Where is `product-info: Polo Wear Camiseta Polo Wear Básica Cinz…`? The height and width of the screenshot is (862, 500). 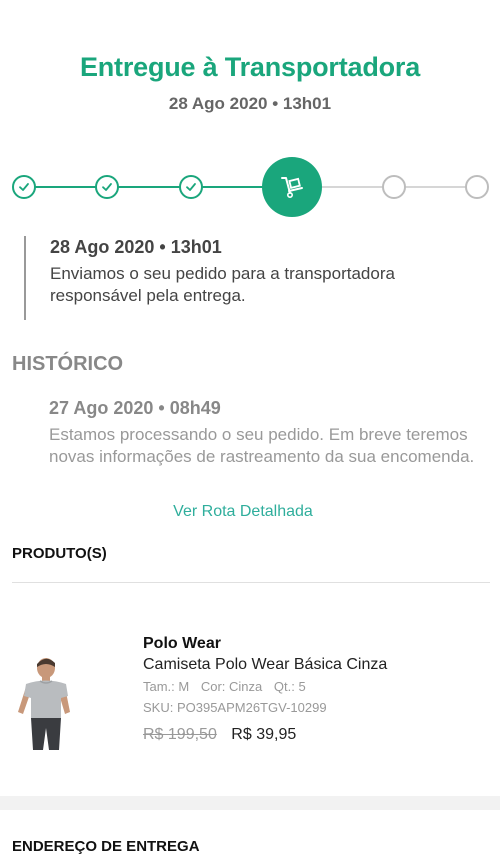
product-info: Polo Wear Camiseta Polo Wear Básica Cinz… is located at coordinates (265, 689).